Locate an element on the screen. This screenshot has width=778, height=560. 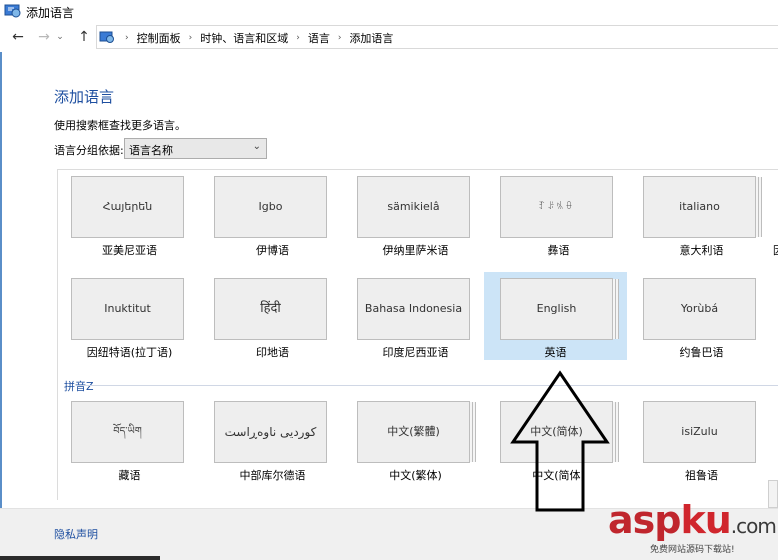
language-tile-yoruba: Yorùbá 约鲁巴语 is located at coordinates (701, 316).